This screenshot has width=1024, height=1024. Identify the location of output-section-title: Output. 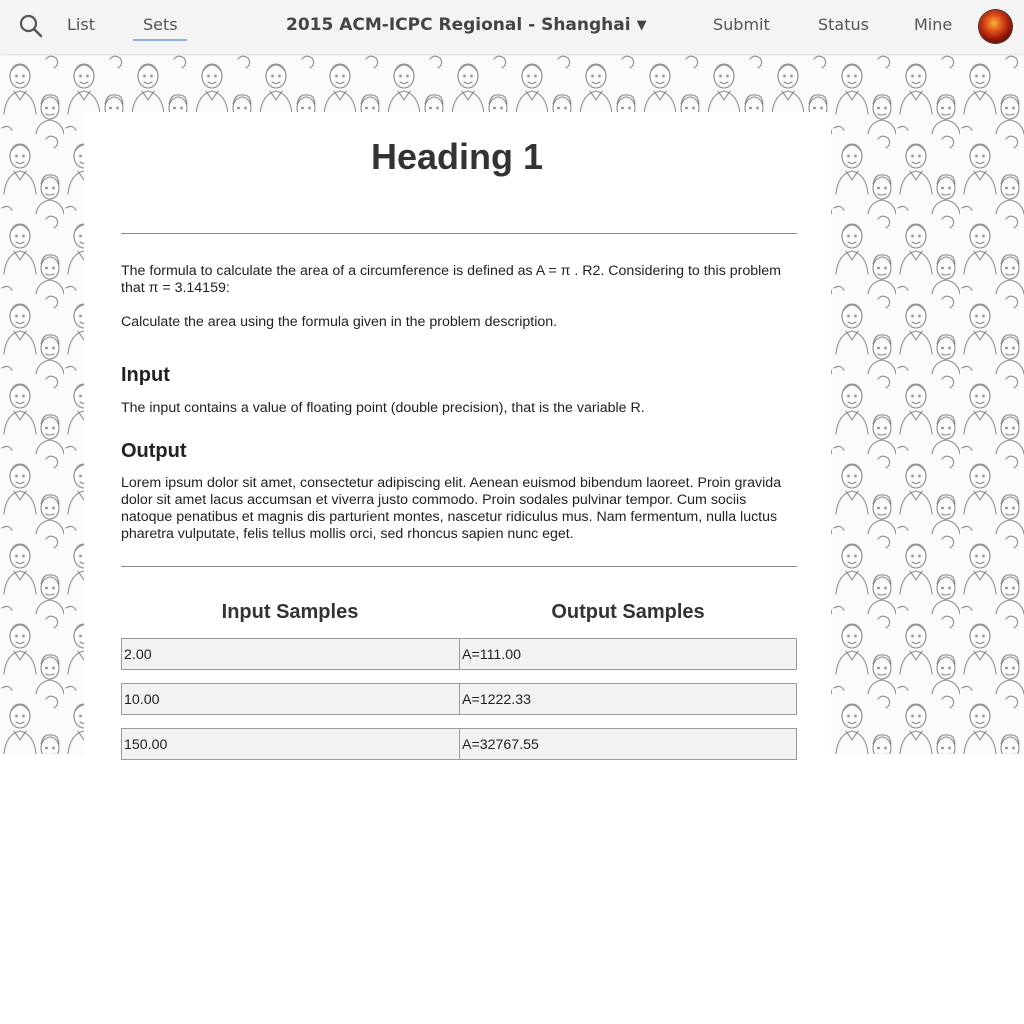
(154, 451).